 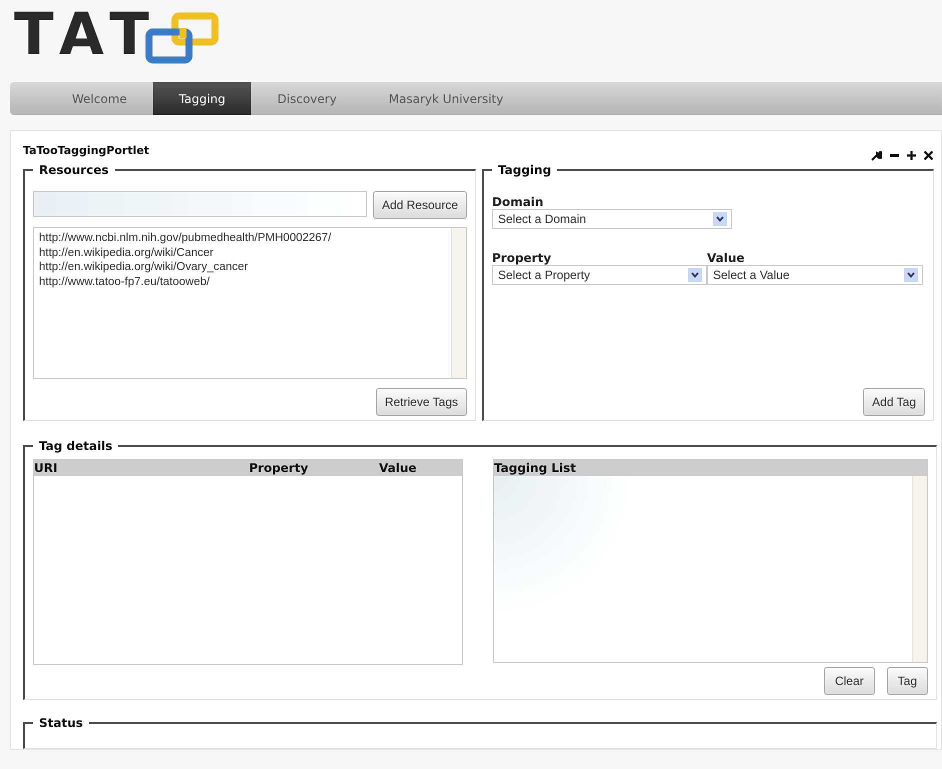 I want to click on resource-item: http://www.tatoo-fp7.eu/tatooweb/, so click(x=242, y=281).